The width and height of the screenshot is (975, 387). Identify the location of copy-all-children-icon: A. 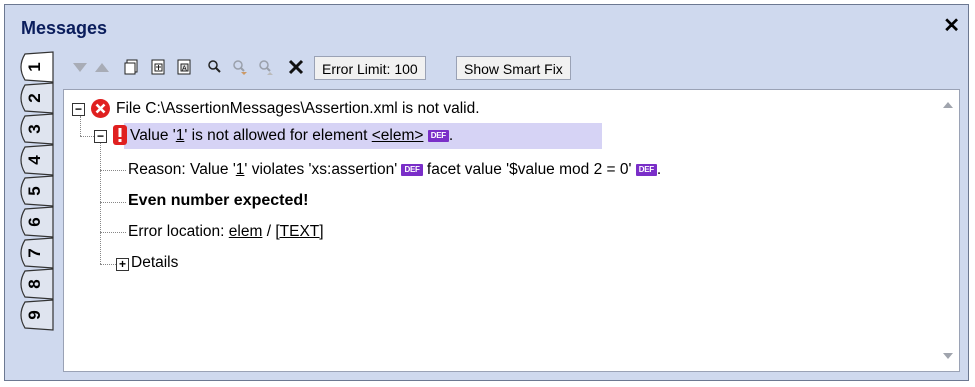
(184, 67).